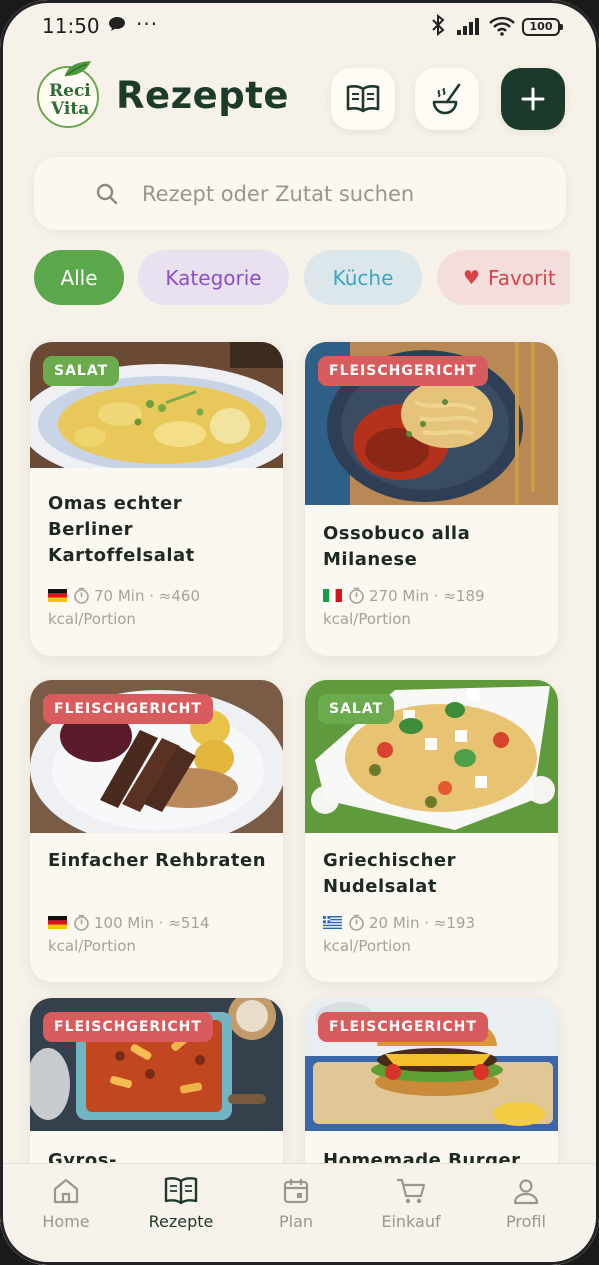 The image size is (599, 1265). What do you see at coordinates (394, 923) in the screenshot?
I see `recipe-duration: 20 Min` at bounding box center [394, 923].